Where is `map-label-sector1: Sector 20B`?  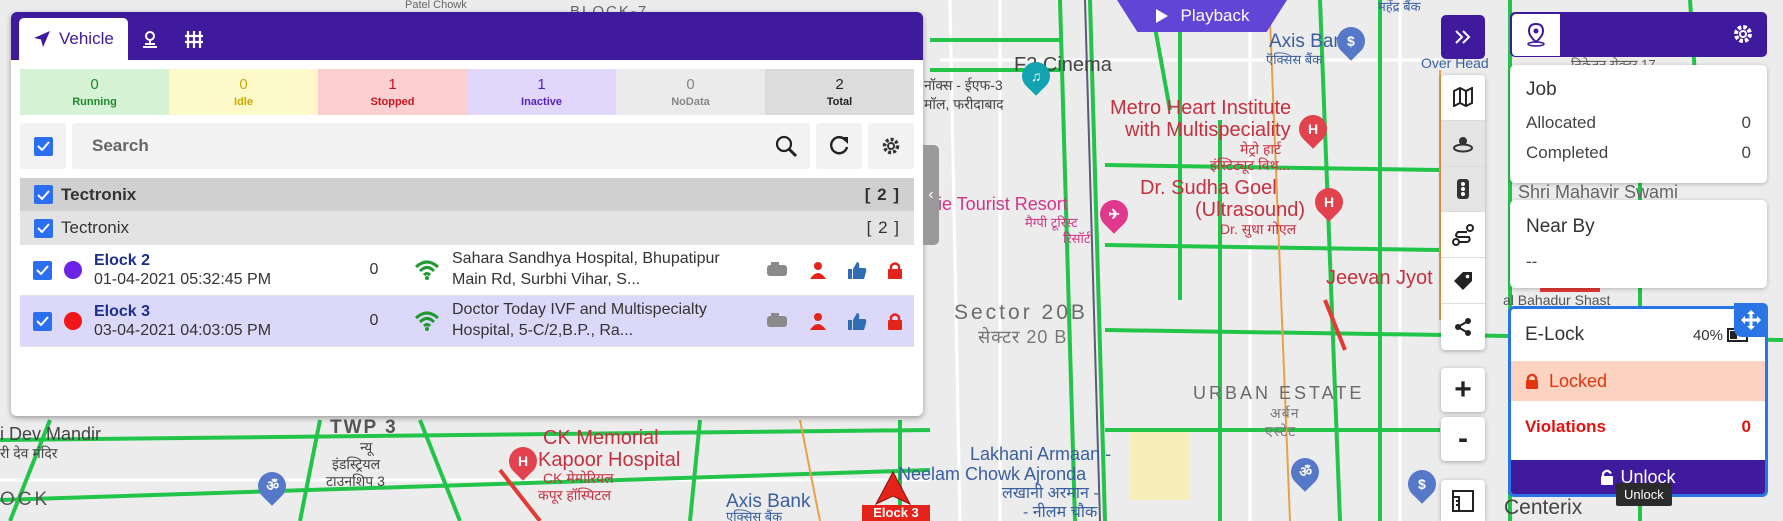 map-label-sector1: Sector 20B is located at coordinates (1021, 312).